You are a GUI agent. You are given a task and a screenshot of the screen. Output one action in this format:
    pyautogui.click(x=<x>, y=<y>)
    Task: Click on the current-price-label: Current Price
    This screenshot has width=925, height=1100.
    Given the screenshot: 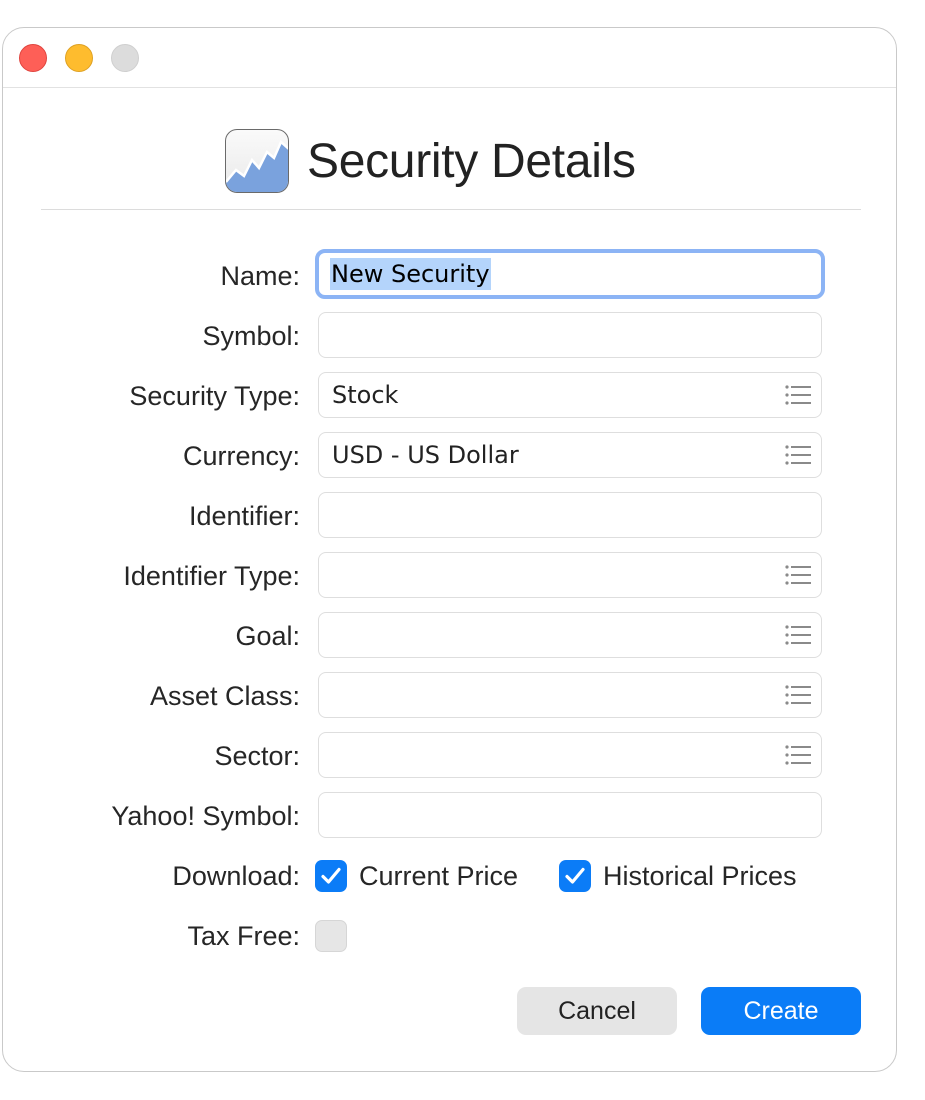 What is the action you would take?
    pyautogui.click(x=438, y=876)
    